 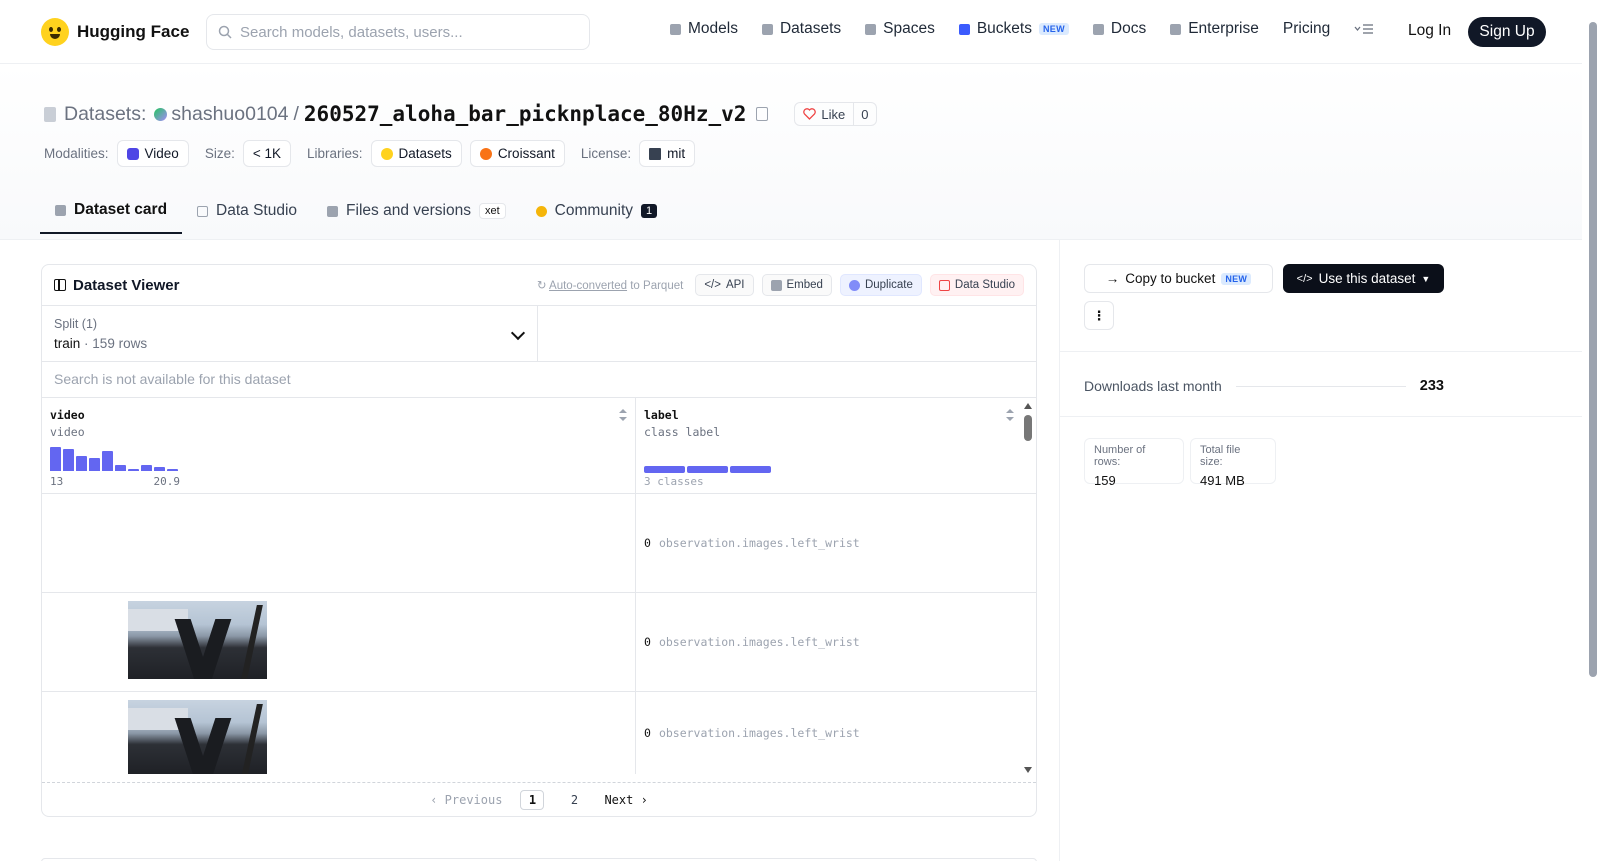 What do you see at coordinates (1028, 428) in the screenshot?
I see `scroll-thumb` at bounding box center [1028, 428].